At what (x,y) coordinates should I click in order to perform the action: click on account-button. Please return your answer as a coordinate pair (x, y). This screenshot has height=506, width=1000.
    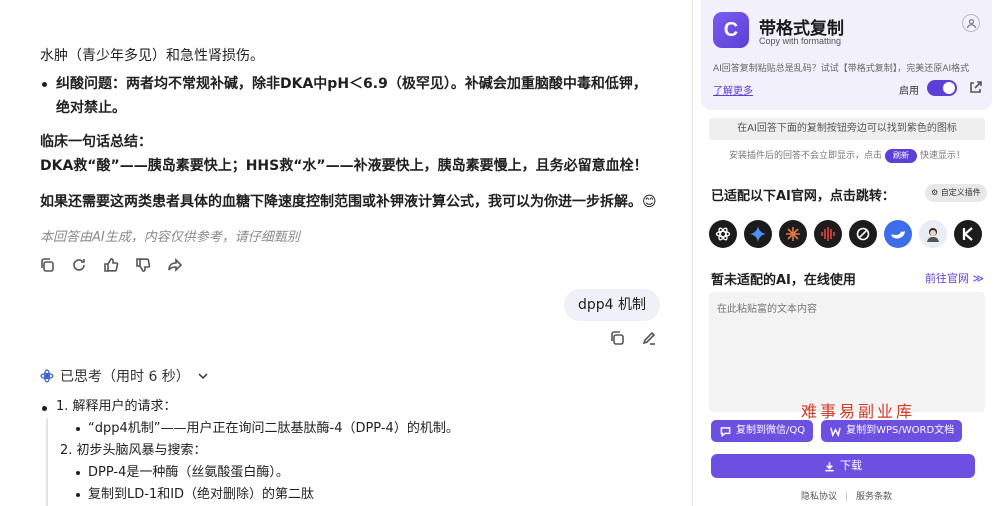
    Looking at the image, I should click on (971, 23).